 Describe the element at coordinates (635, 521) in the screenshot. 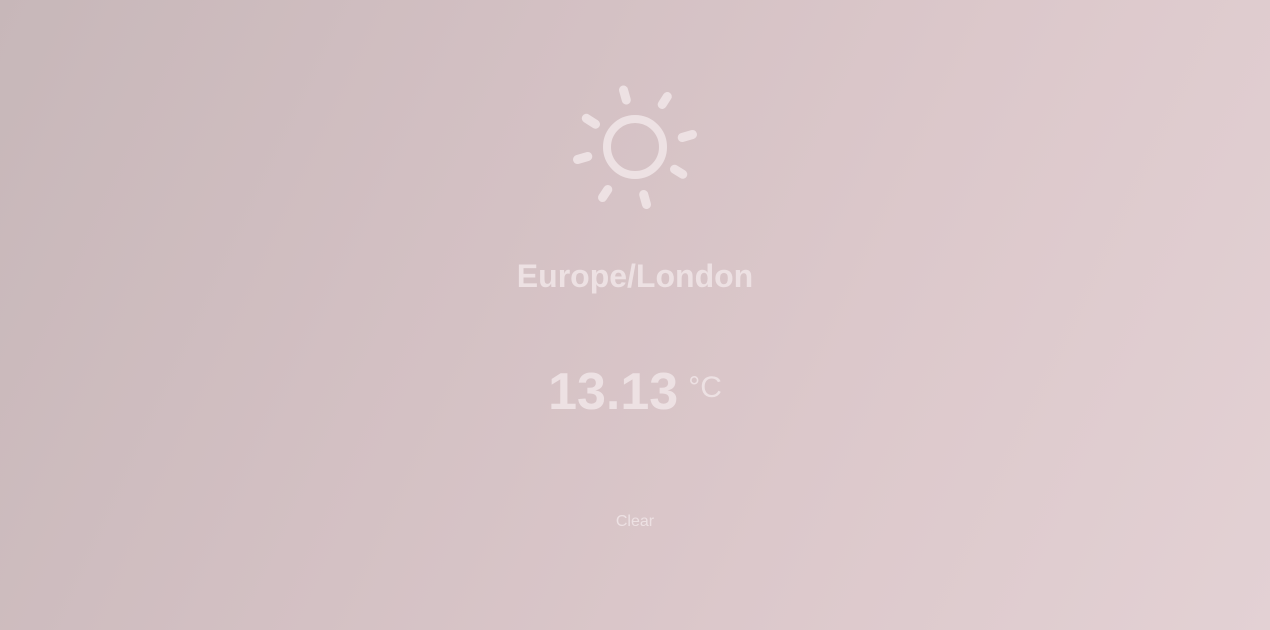

I see `weather-condition: Clear` at that location.